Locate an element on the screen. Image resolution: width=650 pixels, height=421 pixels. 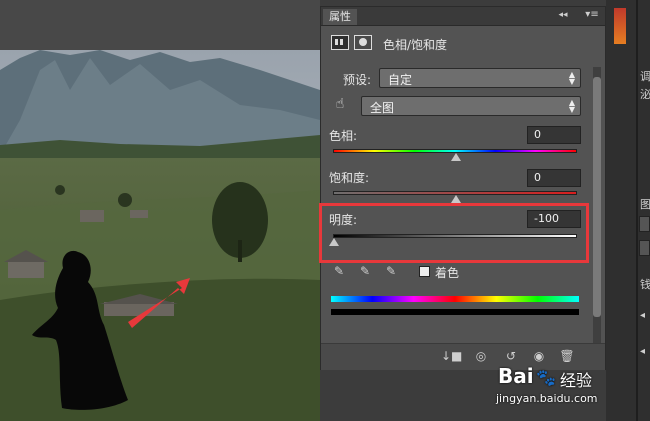
dock-label: 钱 is located at coordinates (645, 284).